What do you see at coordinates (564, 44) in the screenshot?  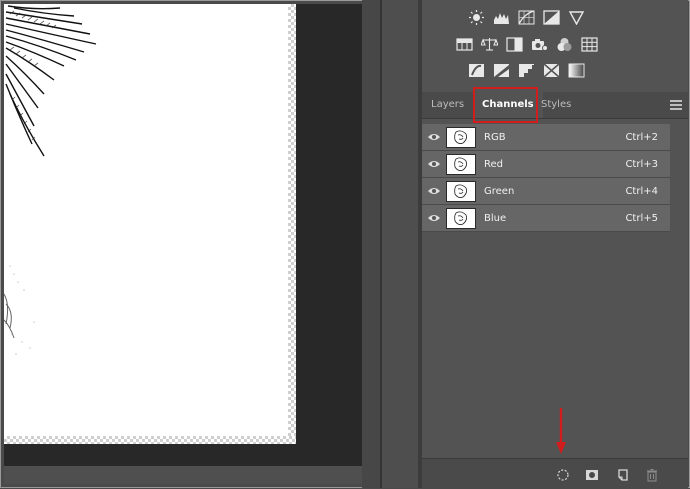 I see `channel-mixer-icon` at bounding box center [564, 44].